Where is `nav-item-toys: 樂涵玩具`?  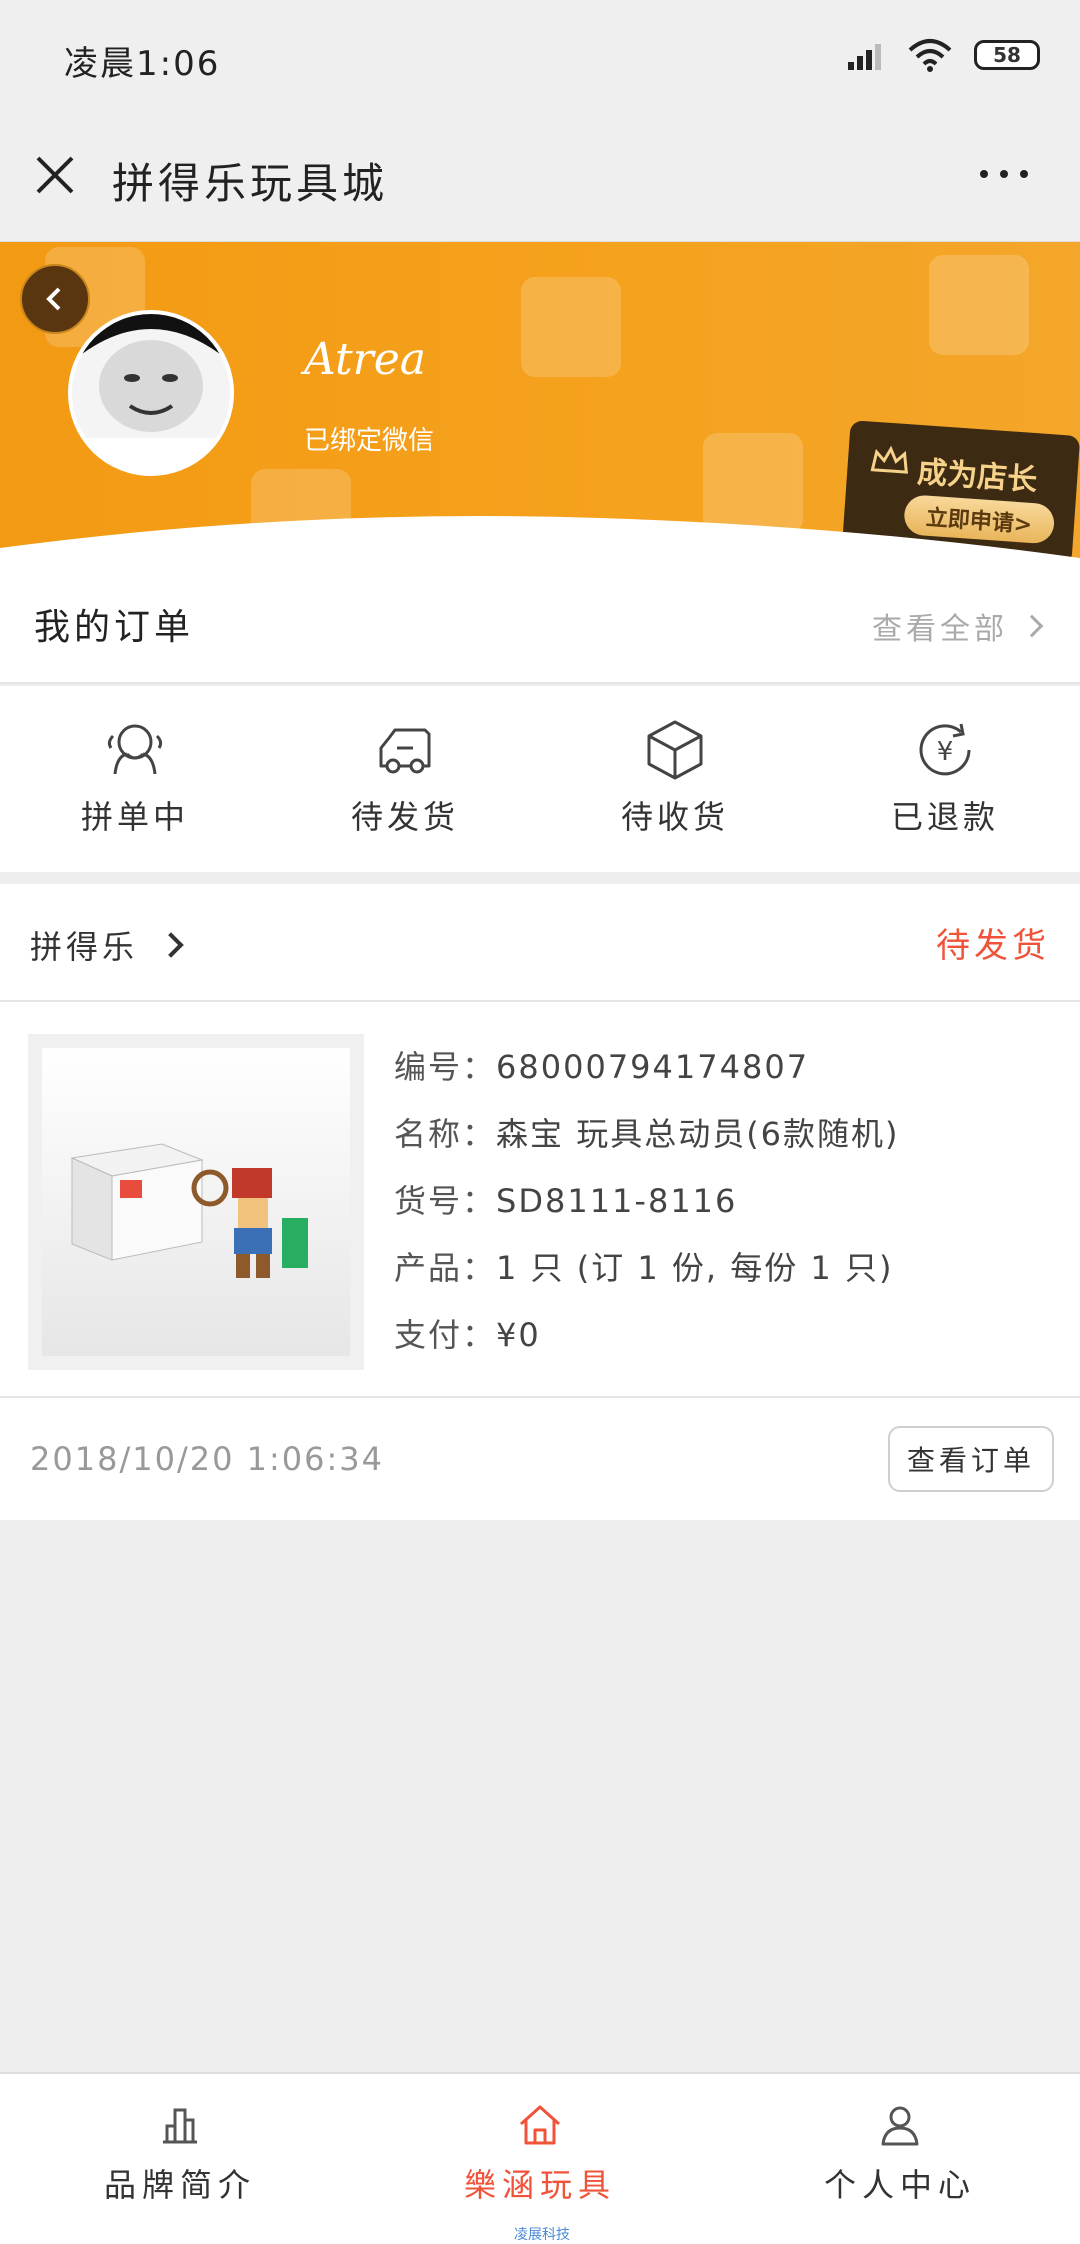
nav-item-toys: 樂涵玩具 is located at coordinates (540, 2159).